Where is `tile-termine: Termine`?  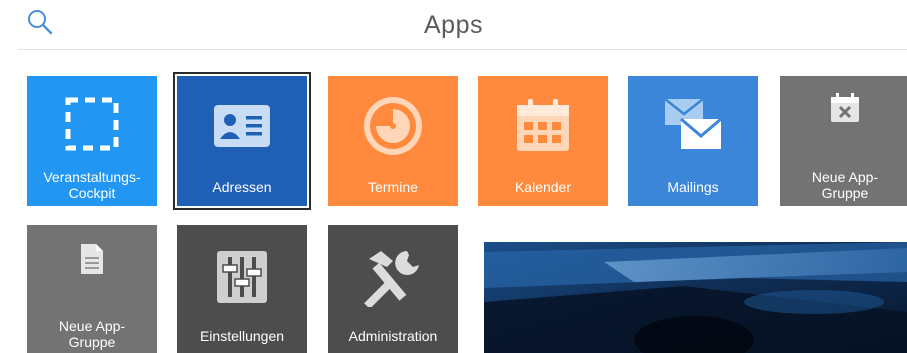
tile-termine: Termine is located at coordinates (393, 141).